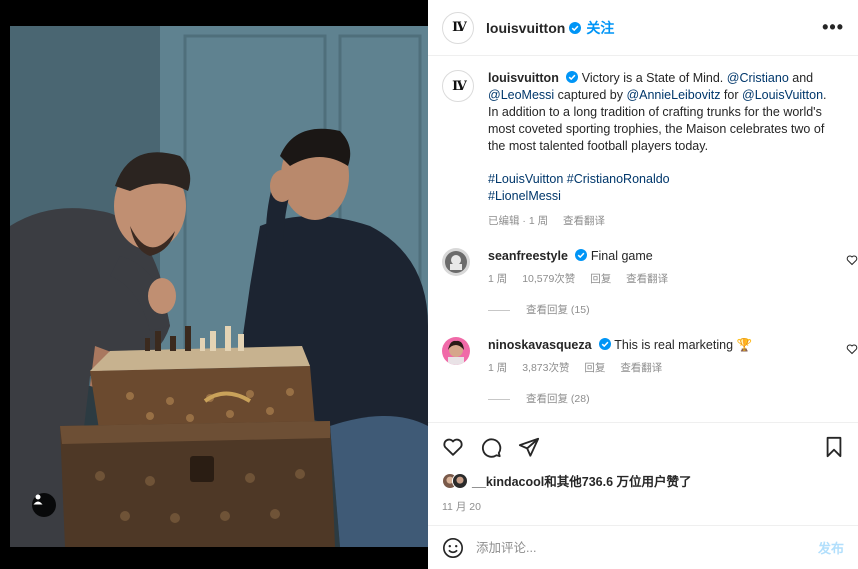 Image resolution: width=858 pixels, height=569 pixels. I want to click on view-replies-button: 查看回复 (15), so click(584, 310).